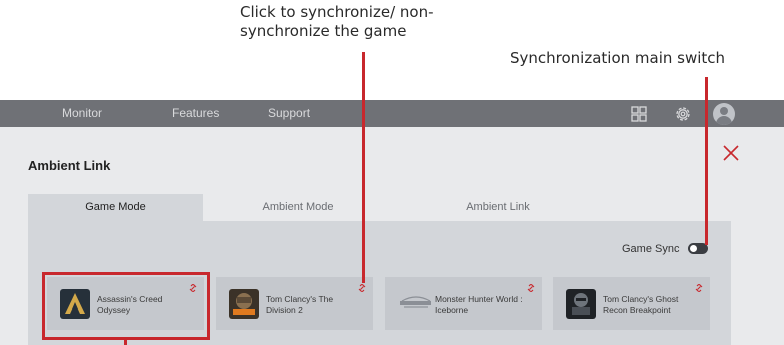 This screenshot has height=345, width=784. I want to click on ghost-recon-thumbnail, so click(581, 304).